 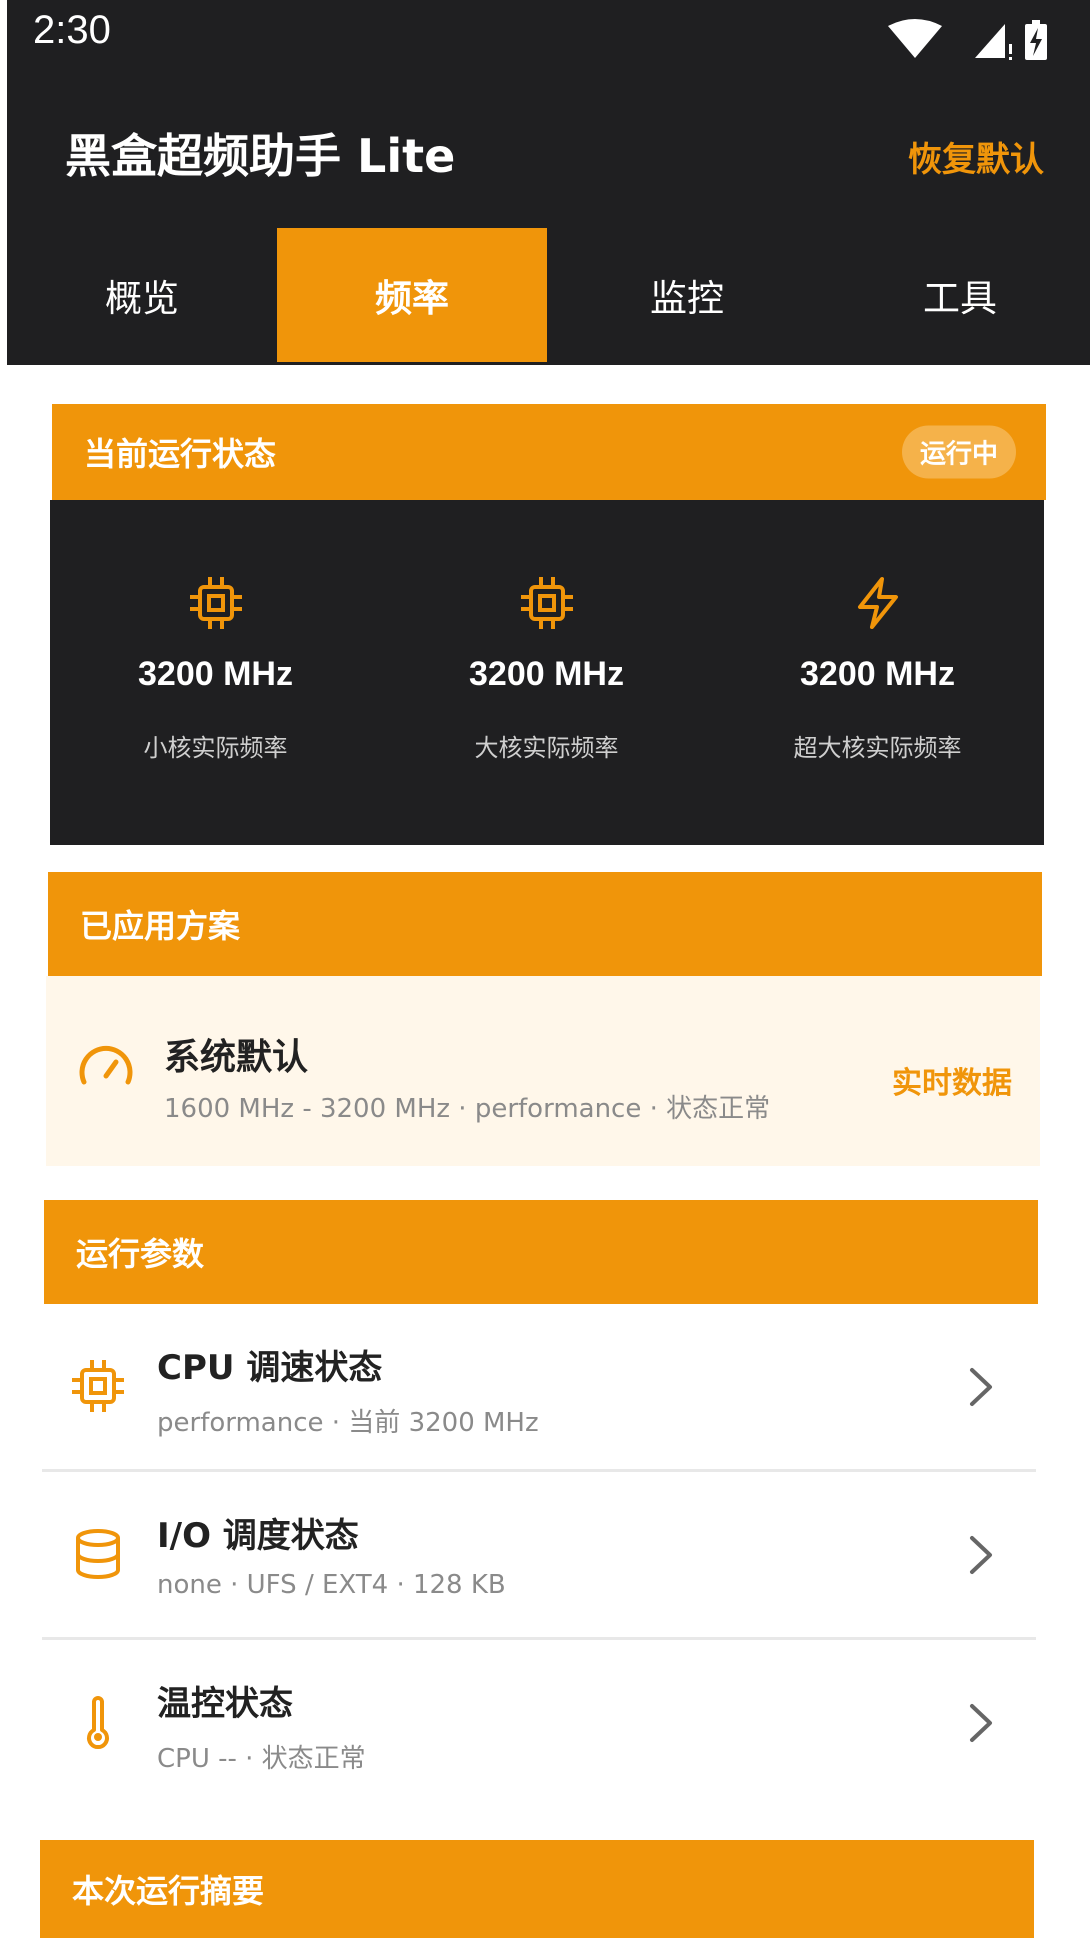 What do you see at coordinates (331, 1585) in the screenshot?
I see `param-subtitle: none · UFS / EXT4 · 128 KB` at bounding box center [331, 1585].